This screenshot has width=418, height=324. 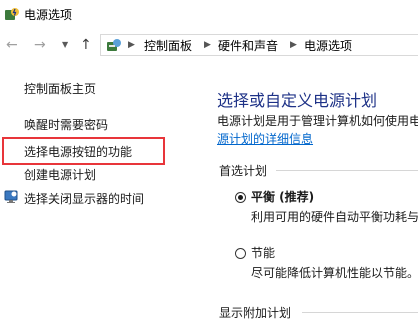 I want to click on forward-arrow-icon: →, so click(x=40, y=45).